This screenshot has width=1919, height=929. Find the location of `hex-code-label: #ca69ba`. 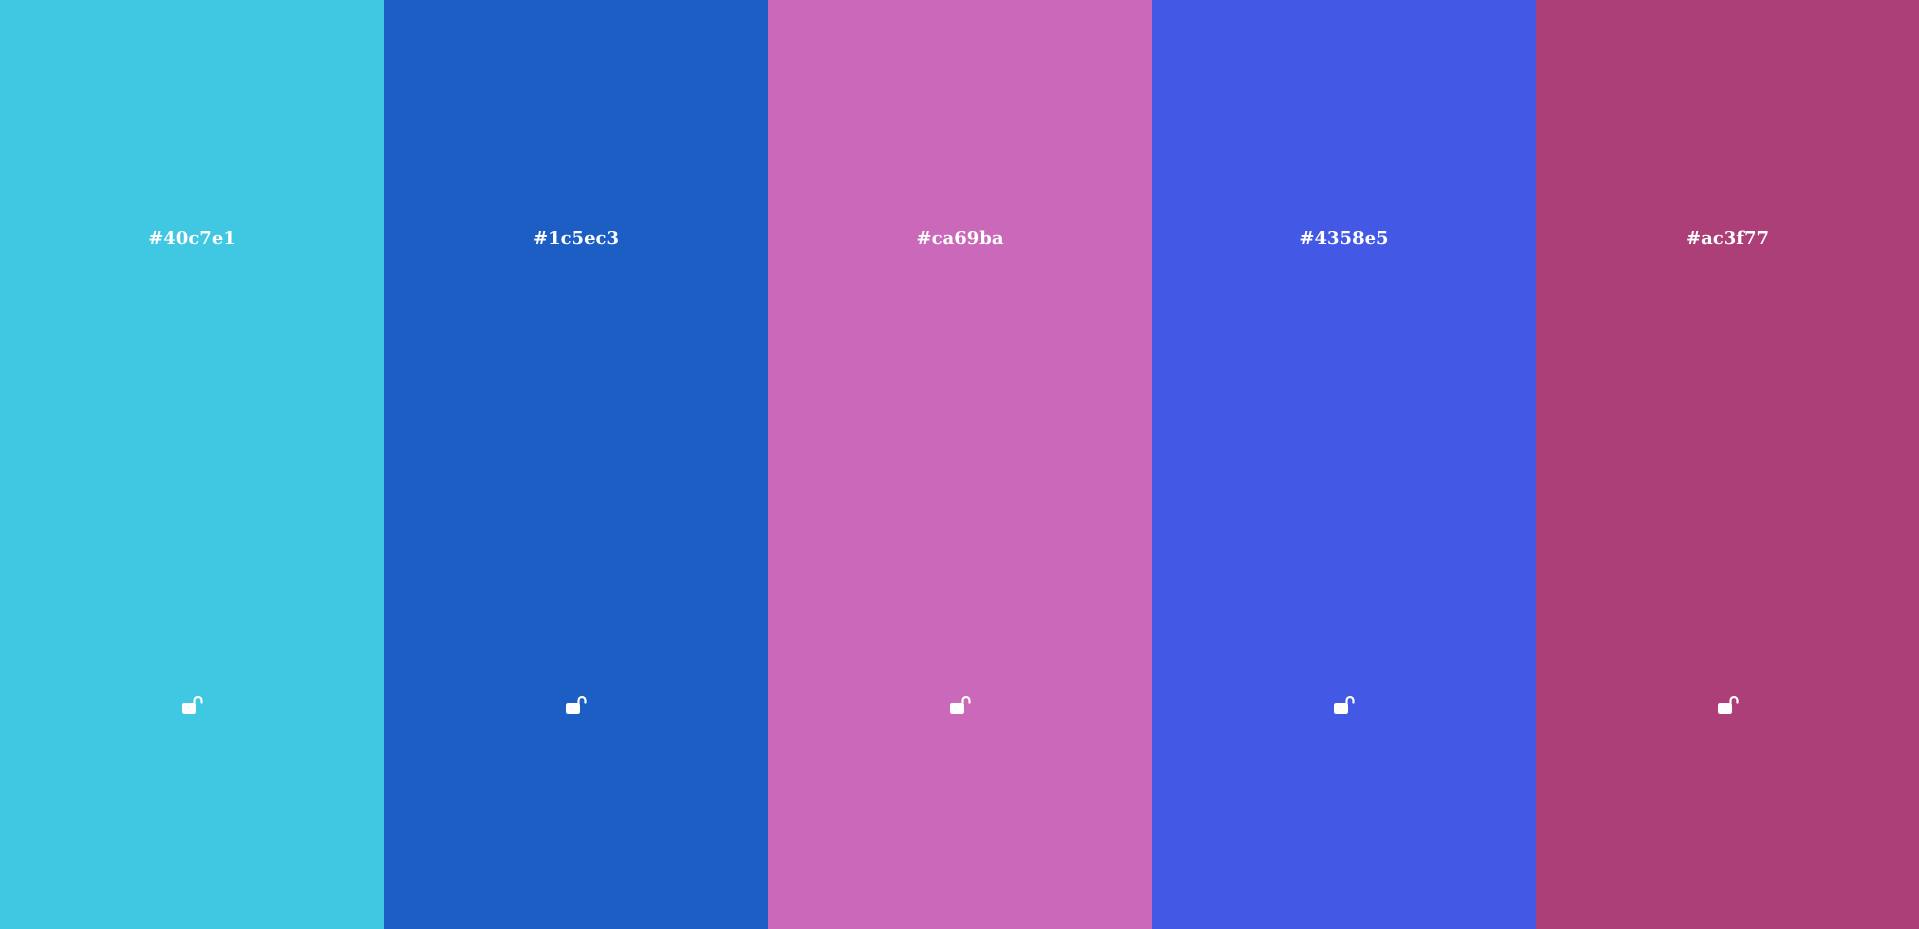

hex-code-label: #ca69ba is located at coordinates (960, 239).